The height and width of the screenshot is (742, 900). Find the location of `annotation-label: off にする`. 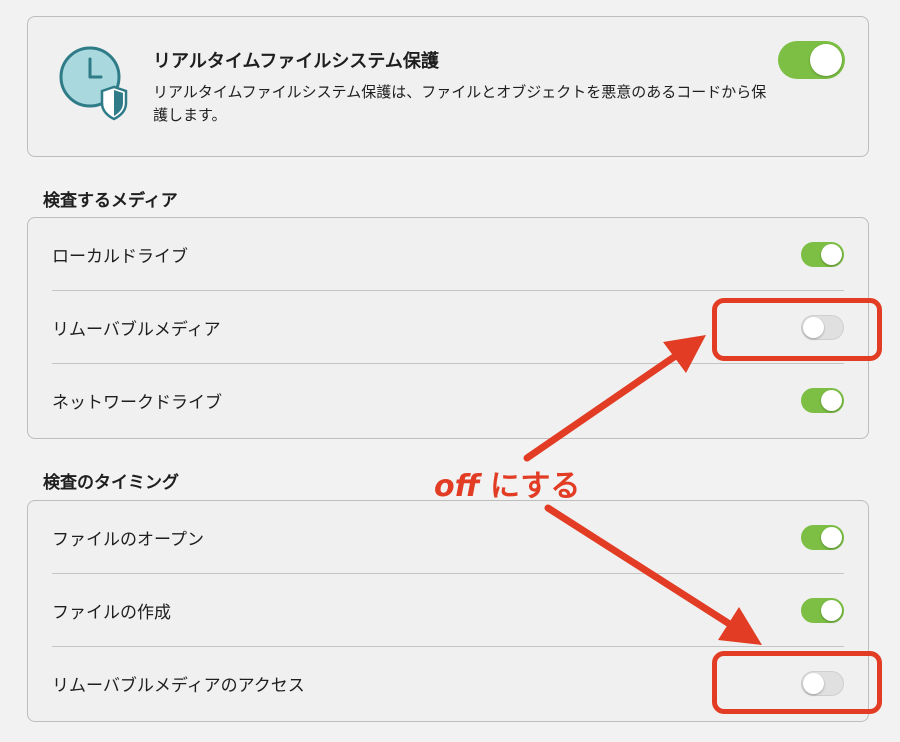

annotation-label: off にする is located at coordinates (507, 483).